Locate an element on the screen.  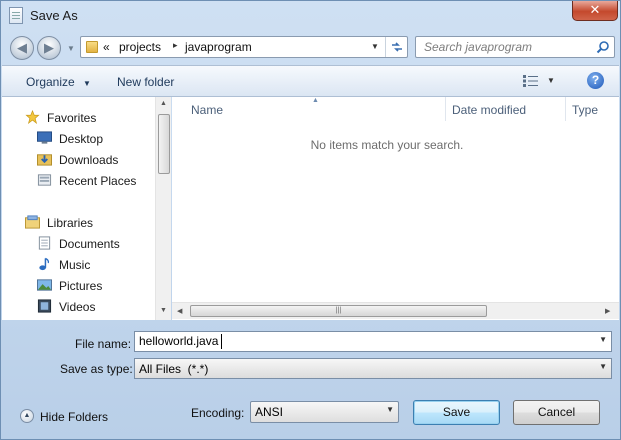
save-button: Save is located at coordinates (456, 412).